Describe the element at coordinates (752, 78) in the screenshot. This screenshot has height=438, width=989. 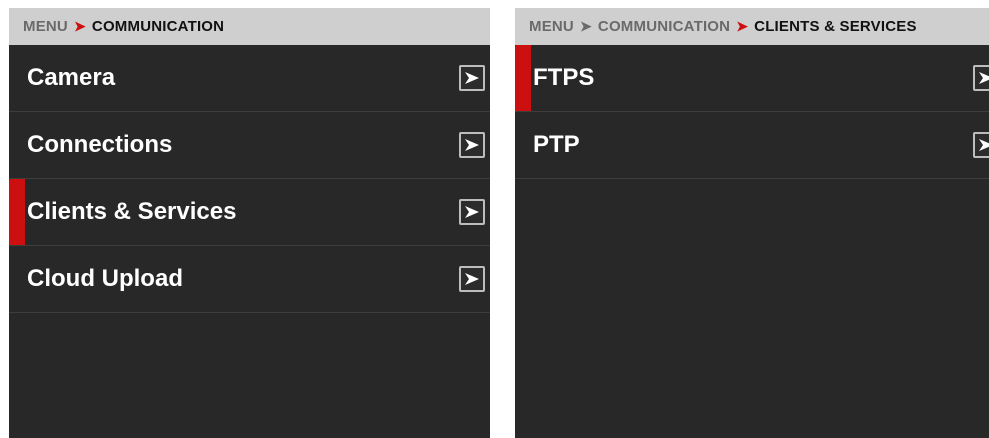
I see `menu-item-ftps: FTPS` at that location.